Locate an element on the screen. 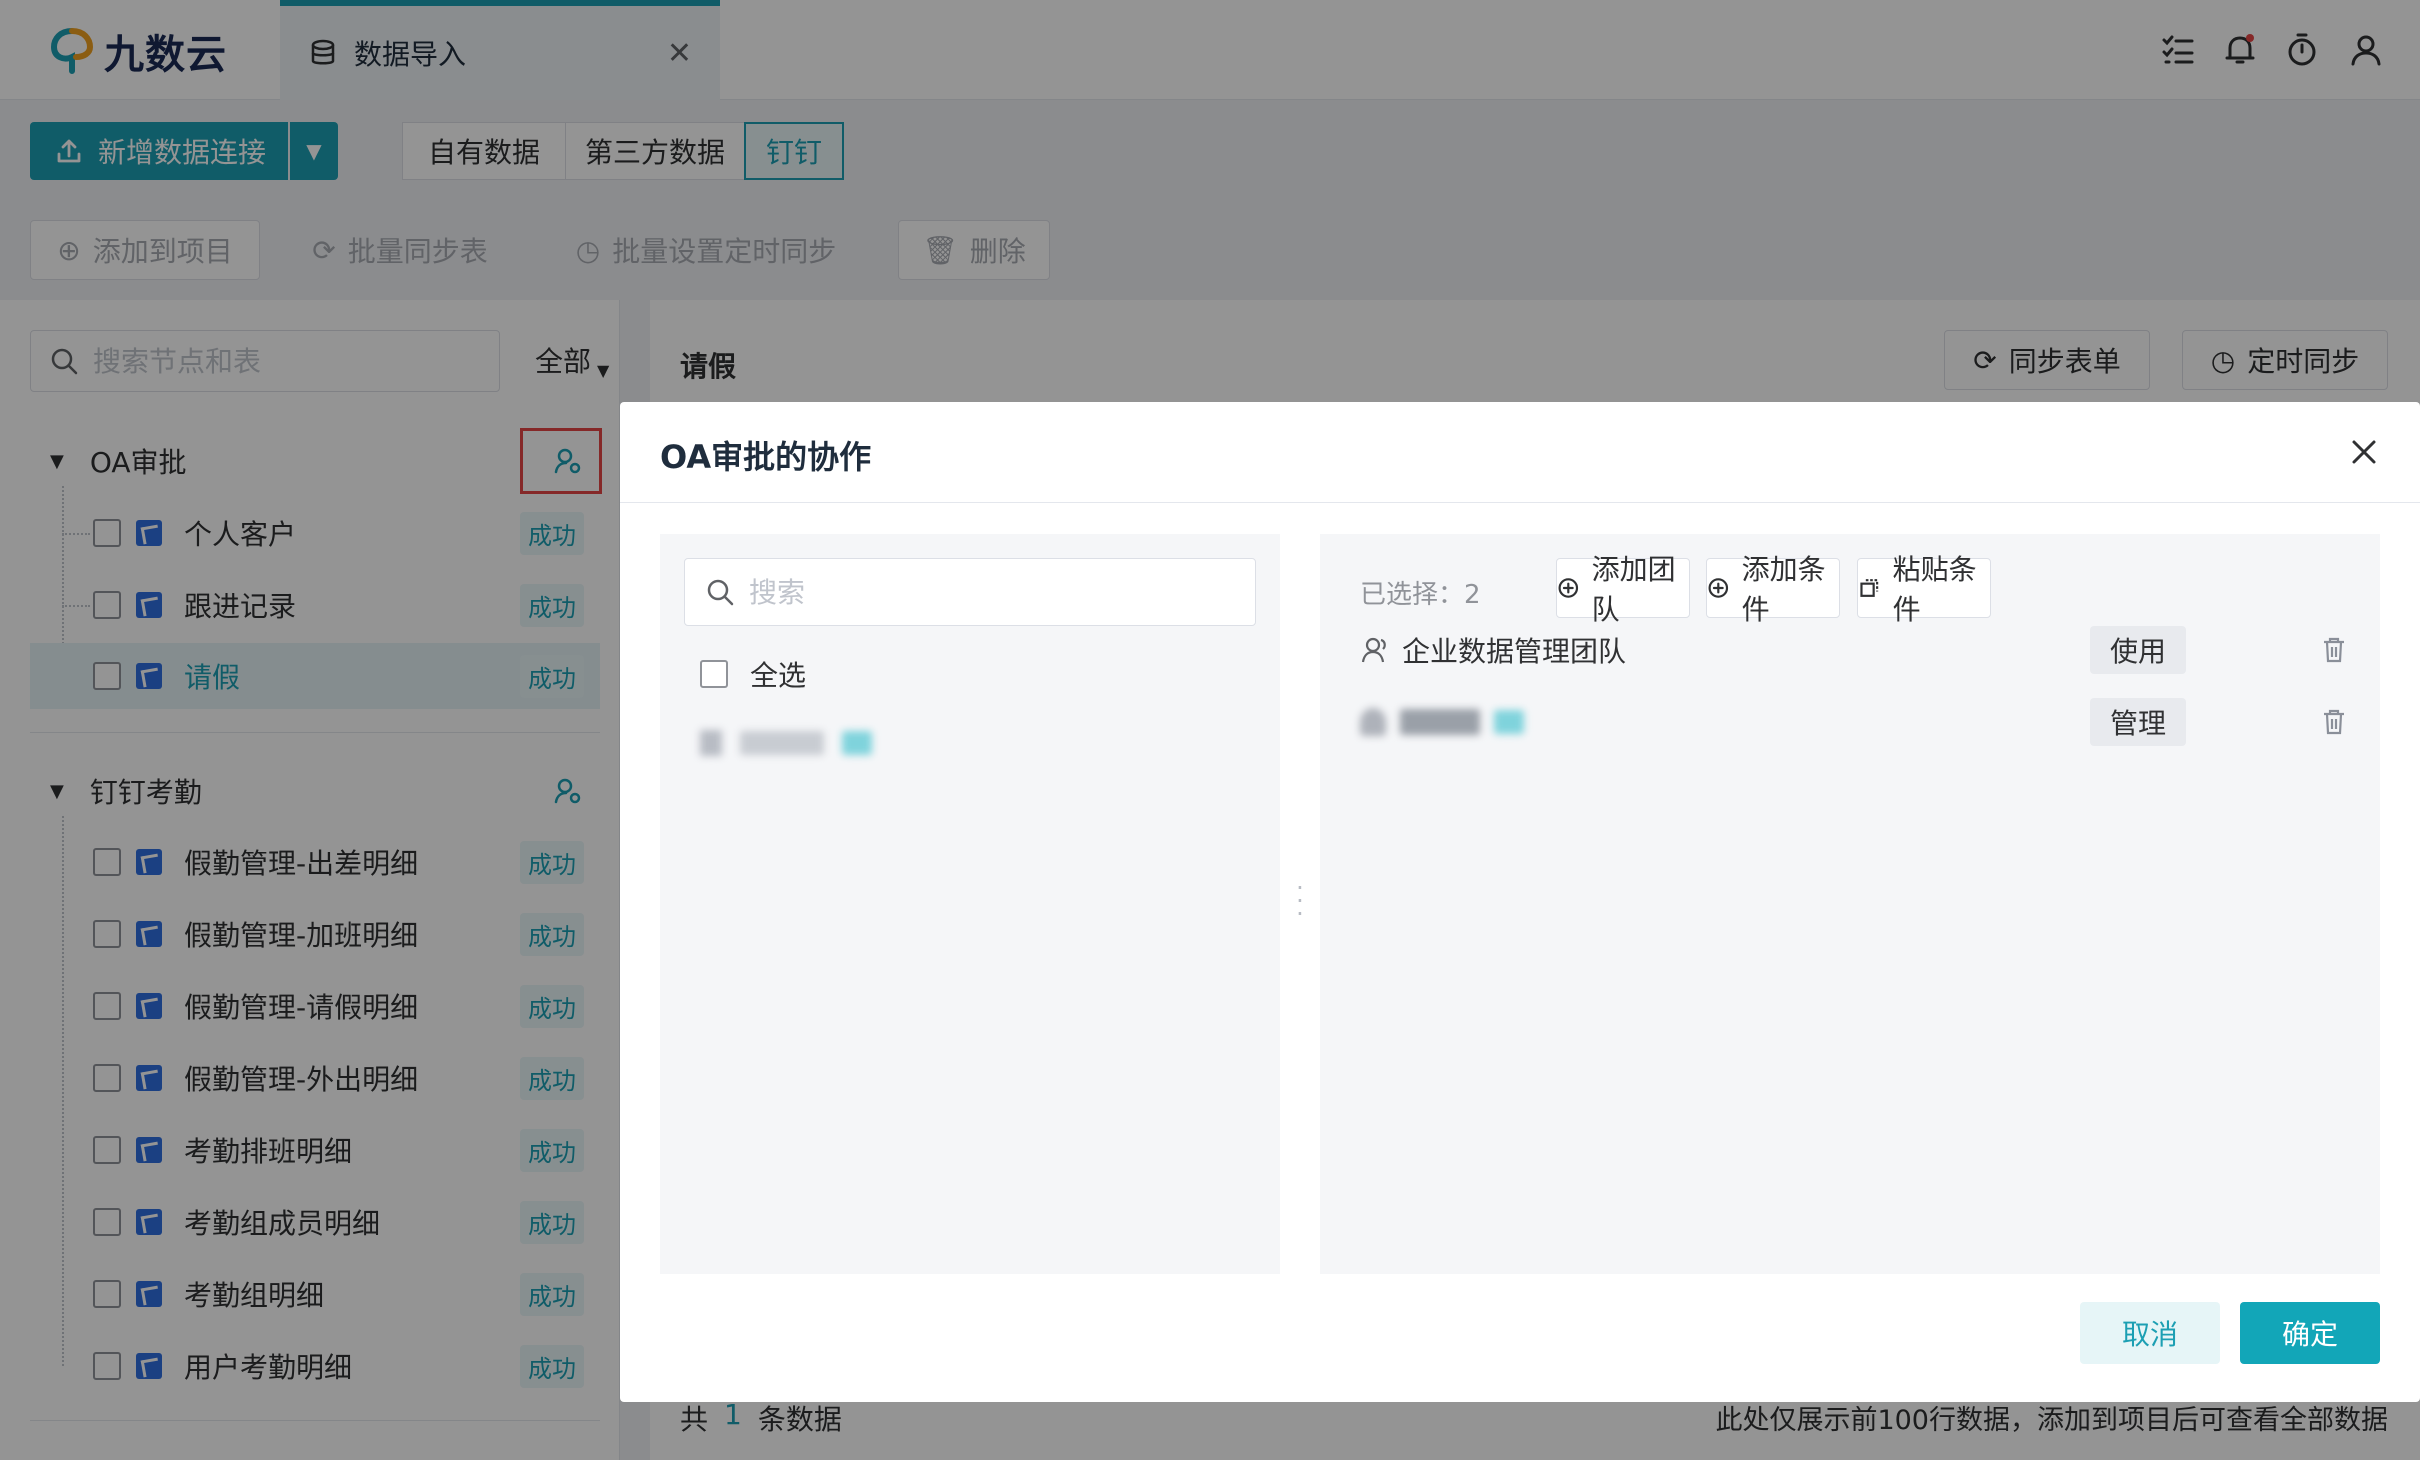 Image resolution: width=2420 pixels, height=1460 pixels. paste-icon is located at coordinates (1869, 588).